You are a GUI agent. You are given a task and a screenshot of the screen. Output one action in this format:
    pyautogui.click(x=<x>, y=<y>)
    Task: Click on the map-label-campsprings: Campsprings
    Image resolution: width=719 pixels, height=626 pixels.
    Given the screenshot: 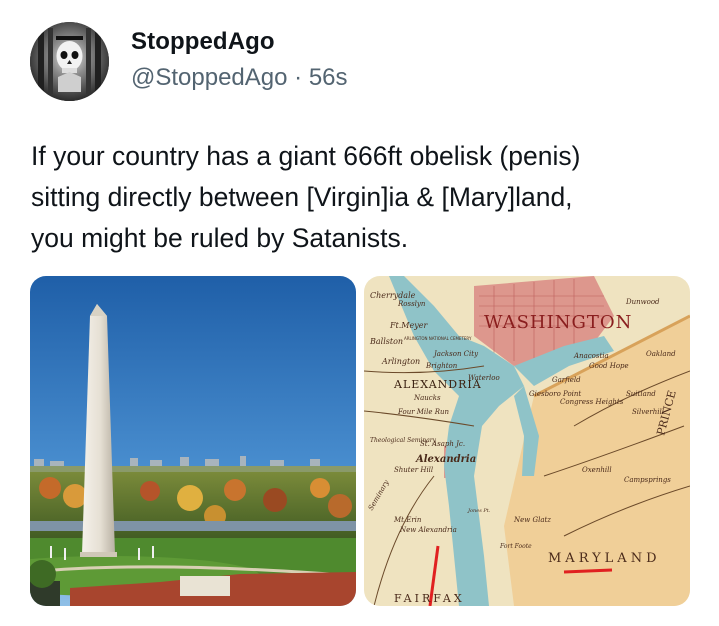 What is the action you would take?
    pyautogui.click(x=647, y=480)
    